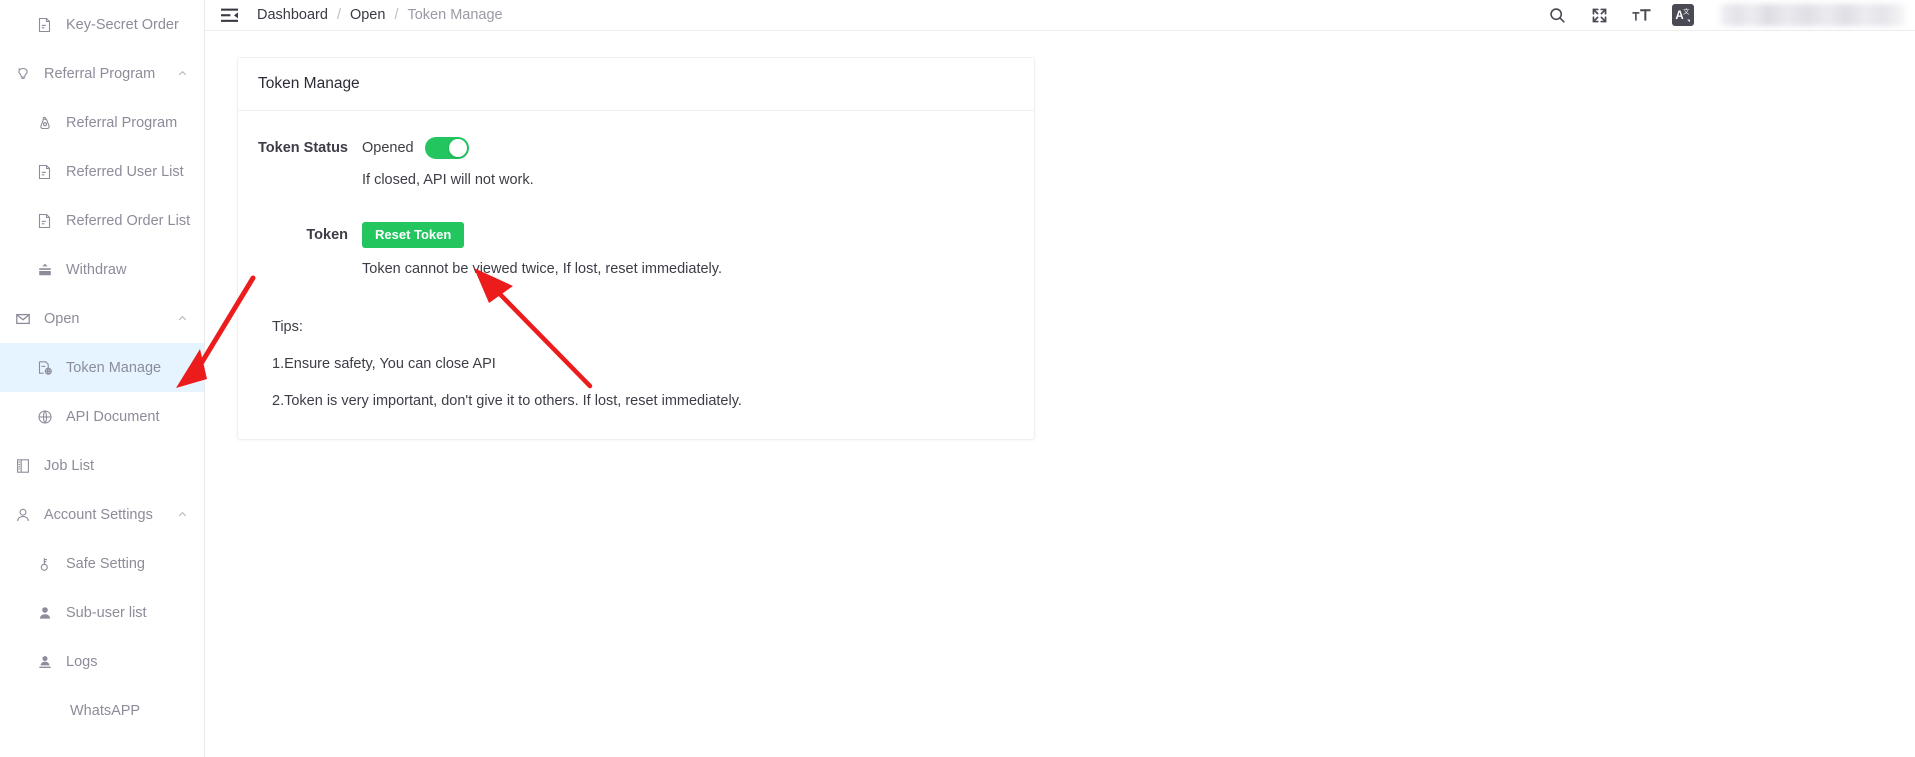 This screenshot has width=1915, height=757. I want to click on breadcrumb-item-dashboard: Dashboard, so click(292, 15).